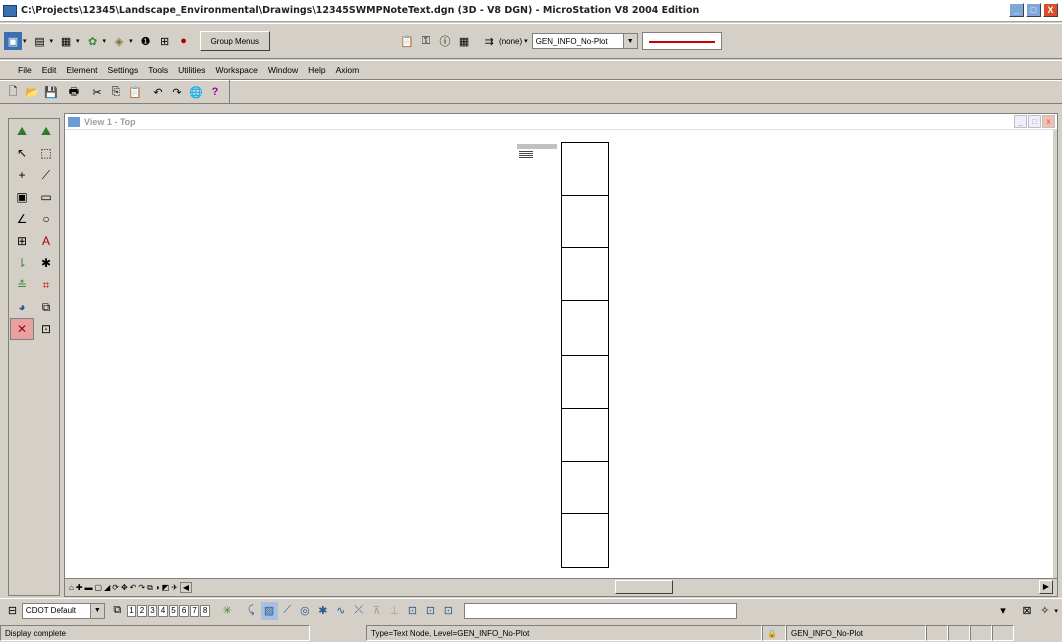 The image size is (1062, 642). What do you see at coordinates (97, 92) in the screenshot?
I see `cut-icon: ✂` at bounding box center [97, 92].